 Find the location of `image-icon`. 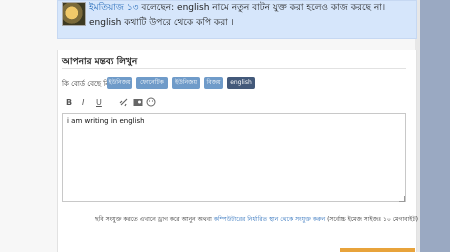

image-icon is located at coordinates (138, 103).